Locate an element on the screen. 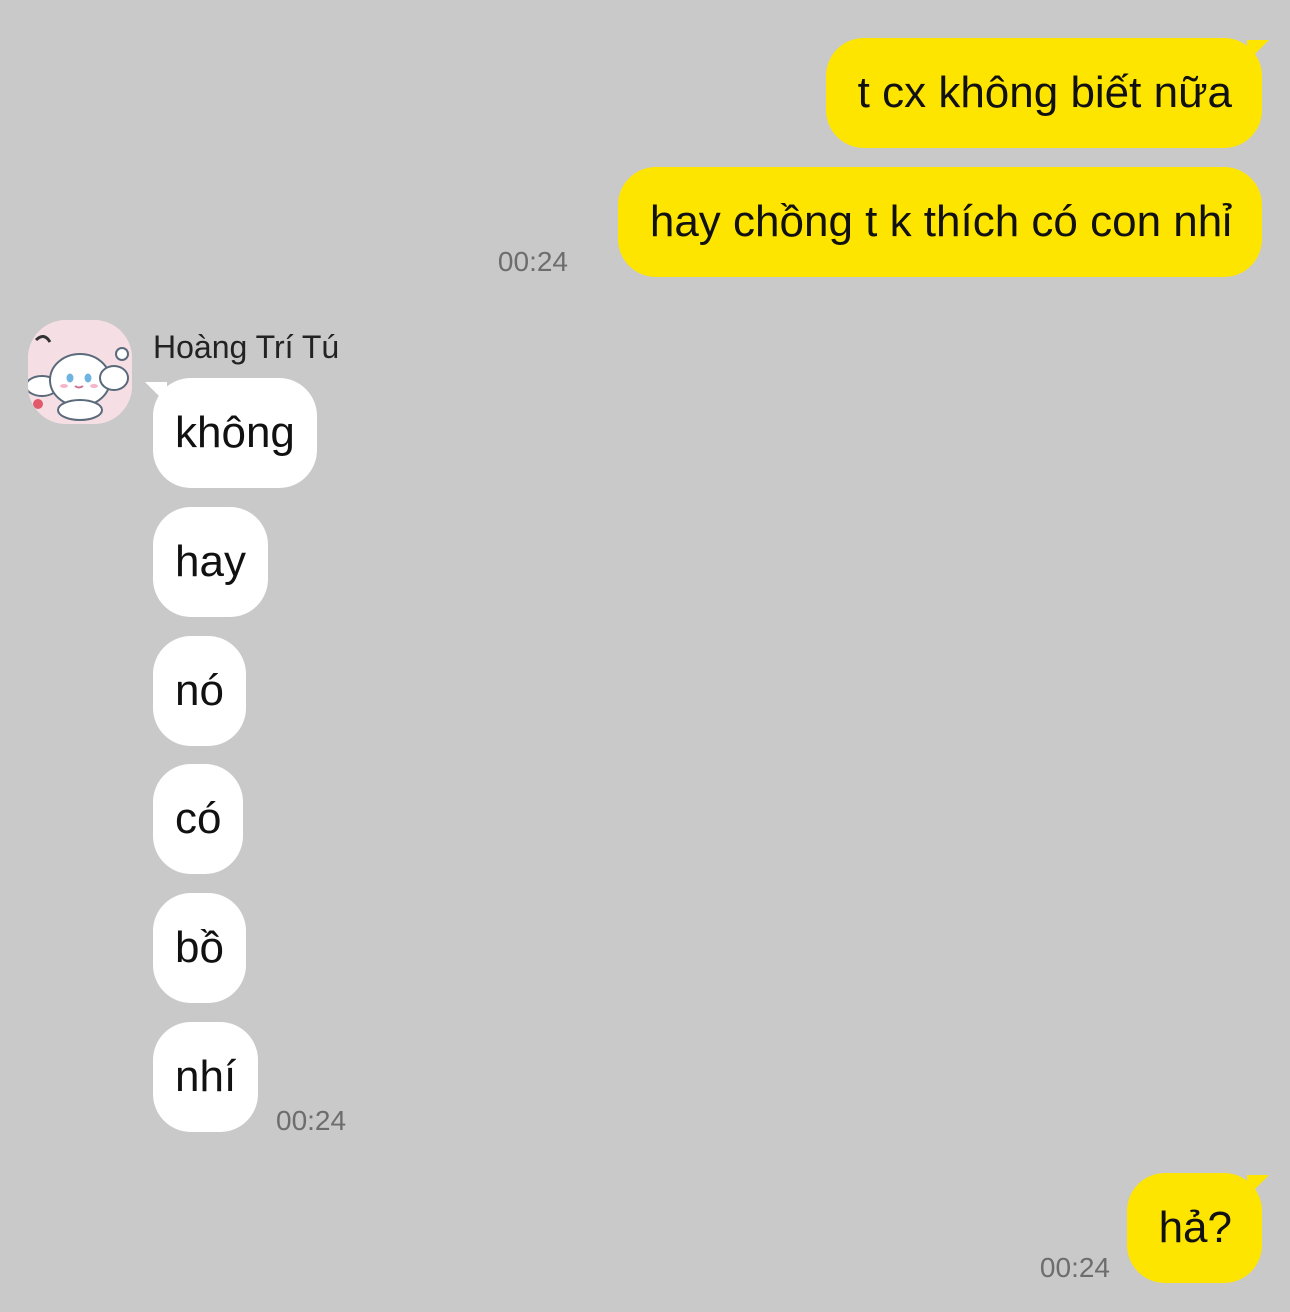  incoming-message-bubble: bồ is located at coordinates (199, 948).